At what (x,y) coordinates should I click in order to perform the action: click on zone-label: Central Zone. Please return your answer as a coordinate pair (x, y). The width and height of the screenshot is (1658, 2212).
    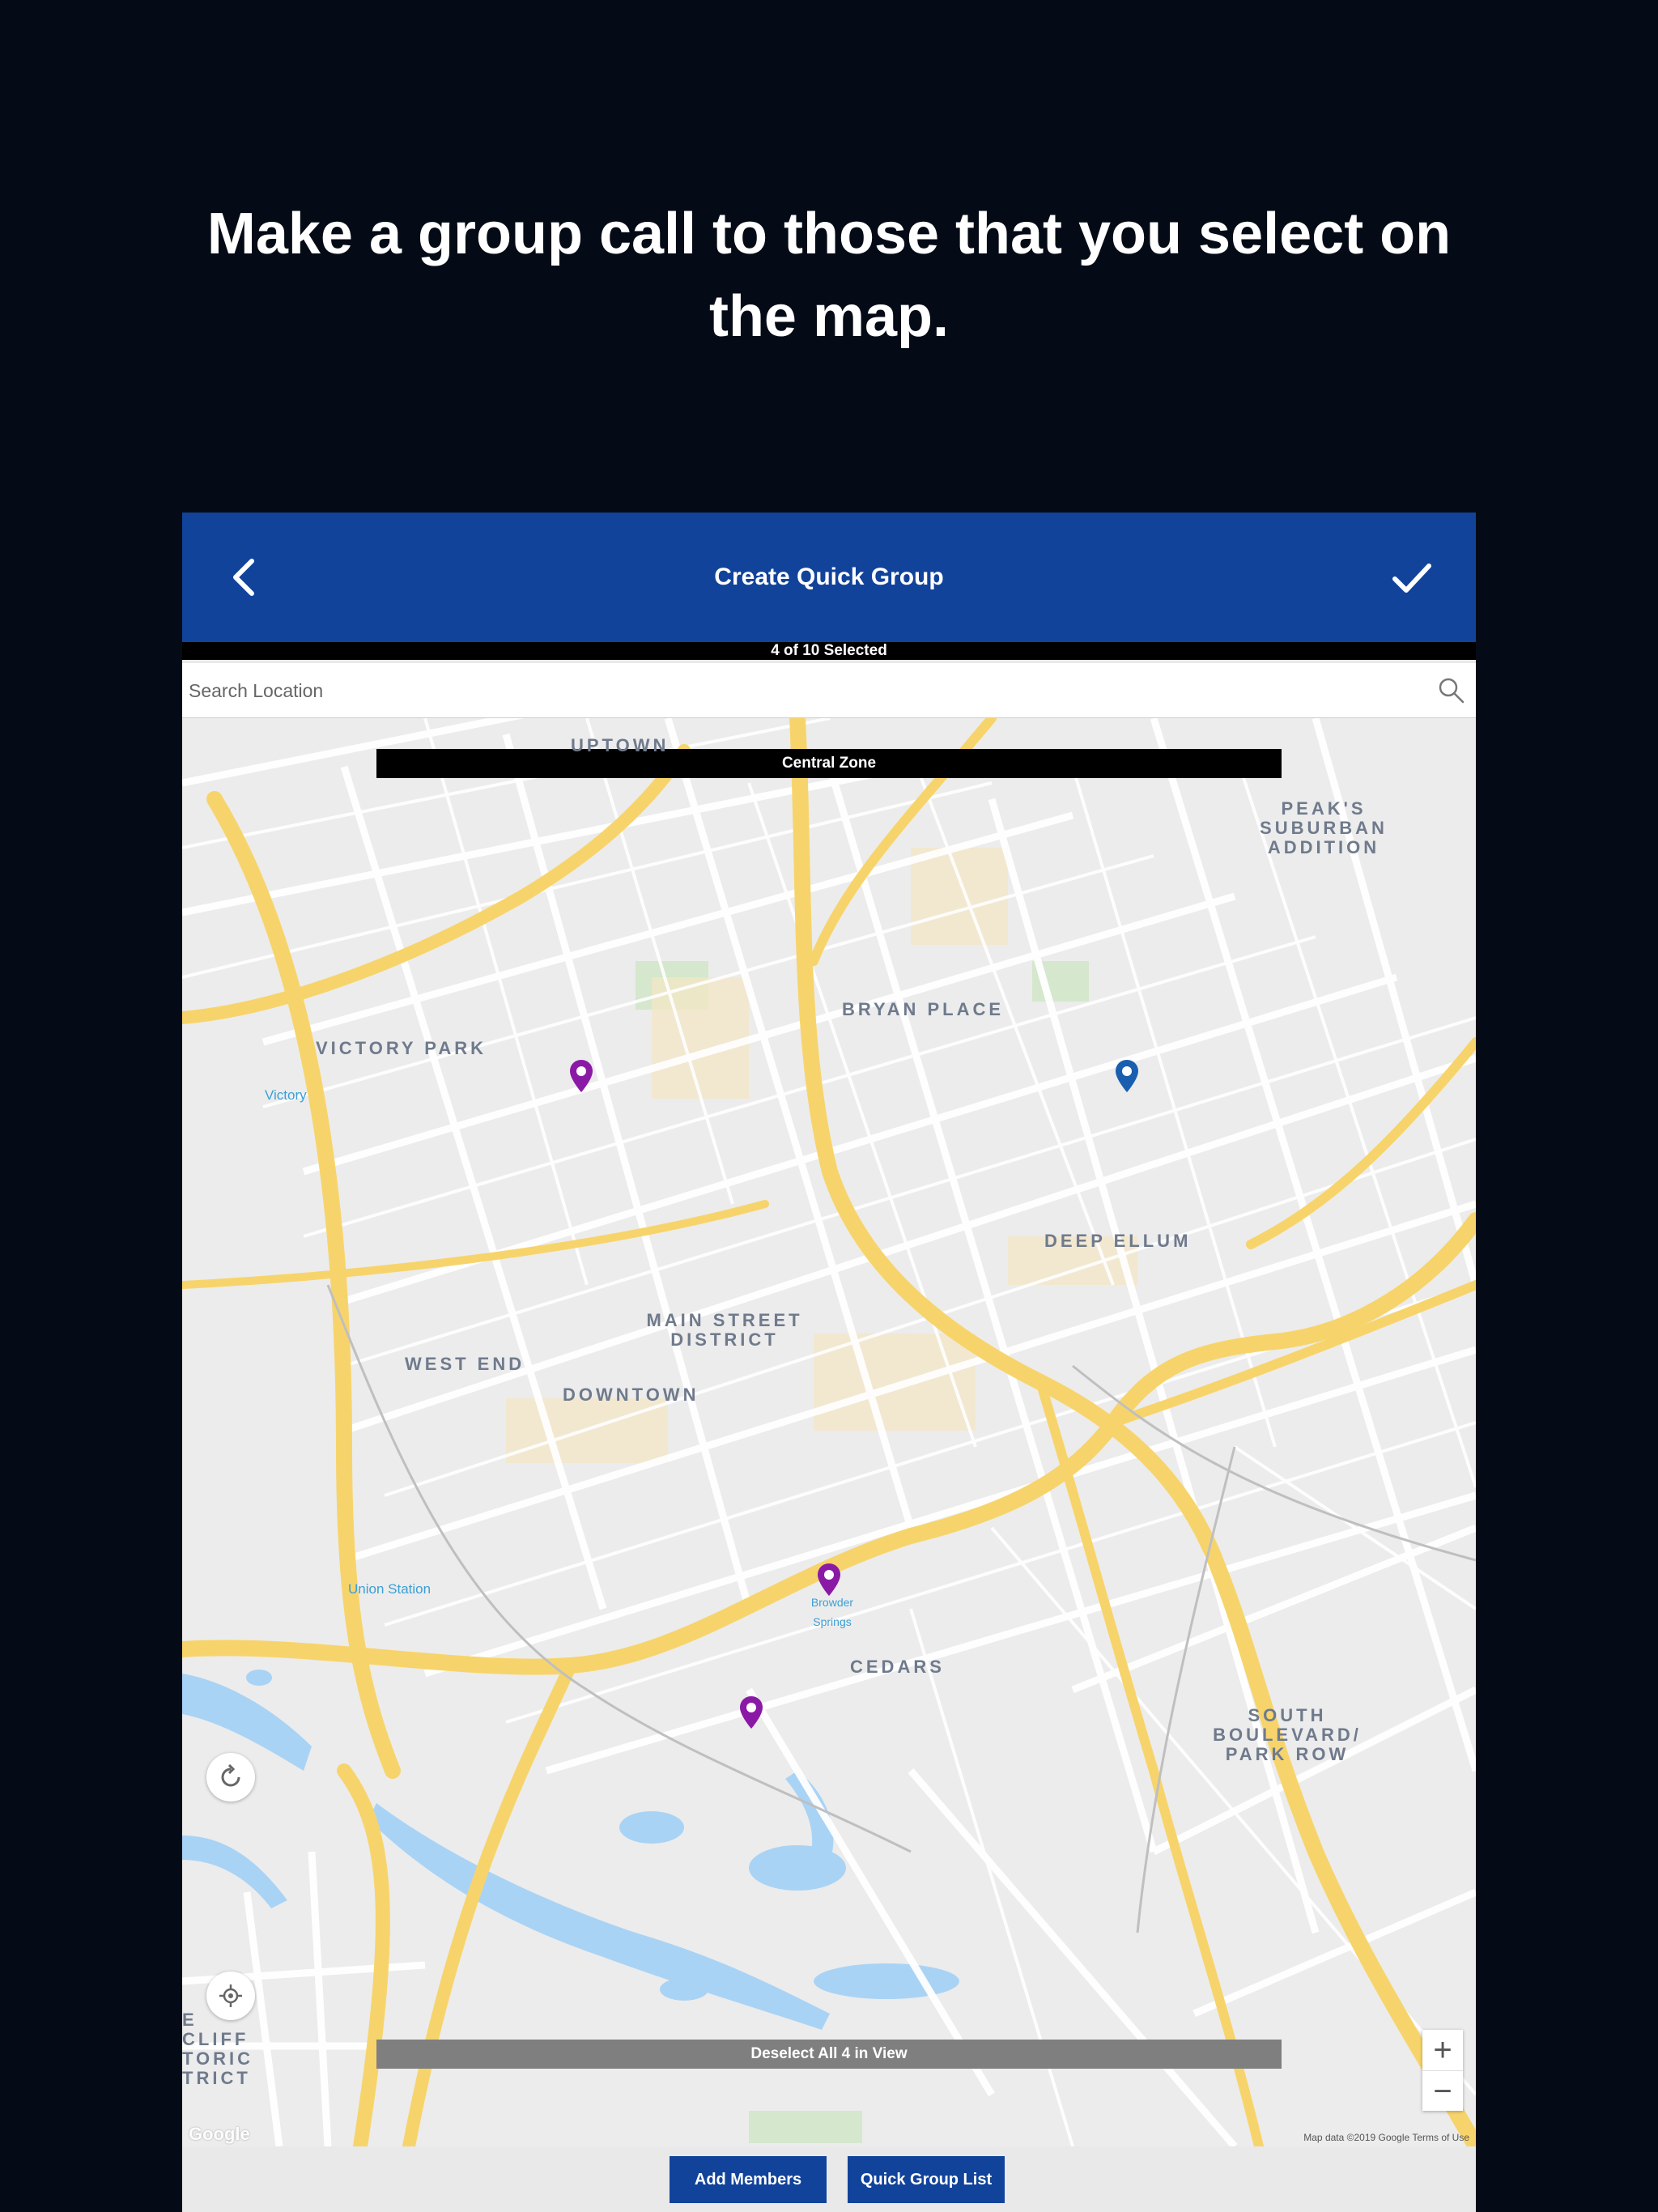
    Looking at the image, I should click on (829, 764).